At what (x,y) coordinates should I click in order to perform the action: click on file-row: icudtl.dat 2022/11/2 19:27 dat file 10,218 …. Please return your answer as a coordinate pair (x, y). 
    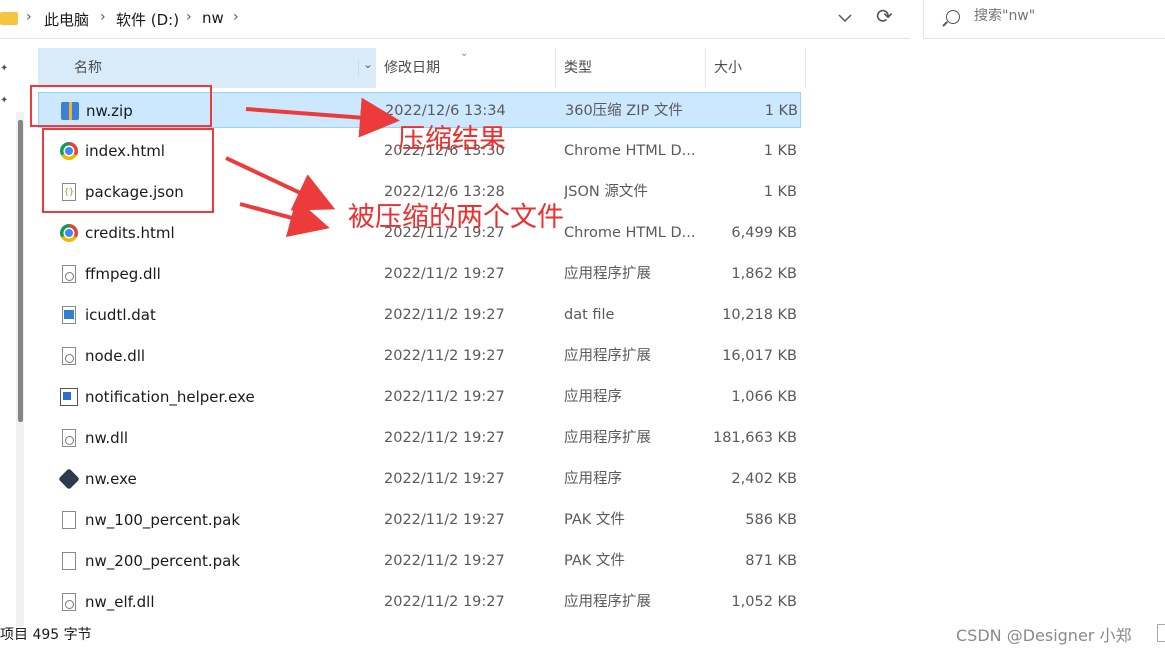
    Looking at the image, I should click on (419, 315).